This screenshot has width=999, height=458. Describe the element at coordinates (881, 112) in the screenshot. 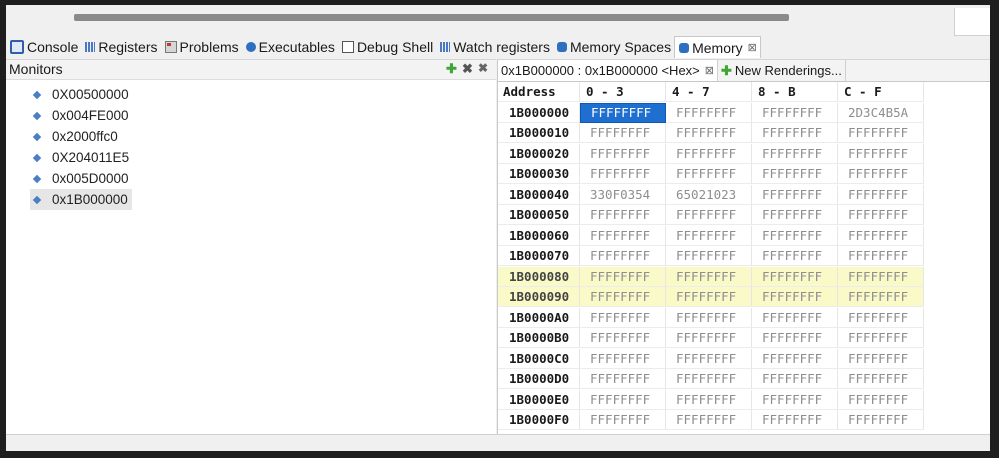

I see `memory-value-cell: 2D3C4B5A` at that location.